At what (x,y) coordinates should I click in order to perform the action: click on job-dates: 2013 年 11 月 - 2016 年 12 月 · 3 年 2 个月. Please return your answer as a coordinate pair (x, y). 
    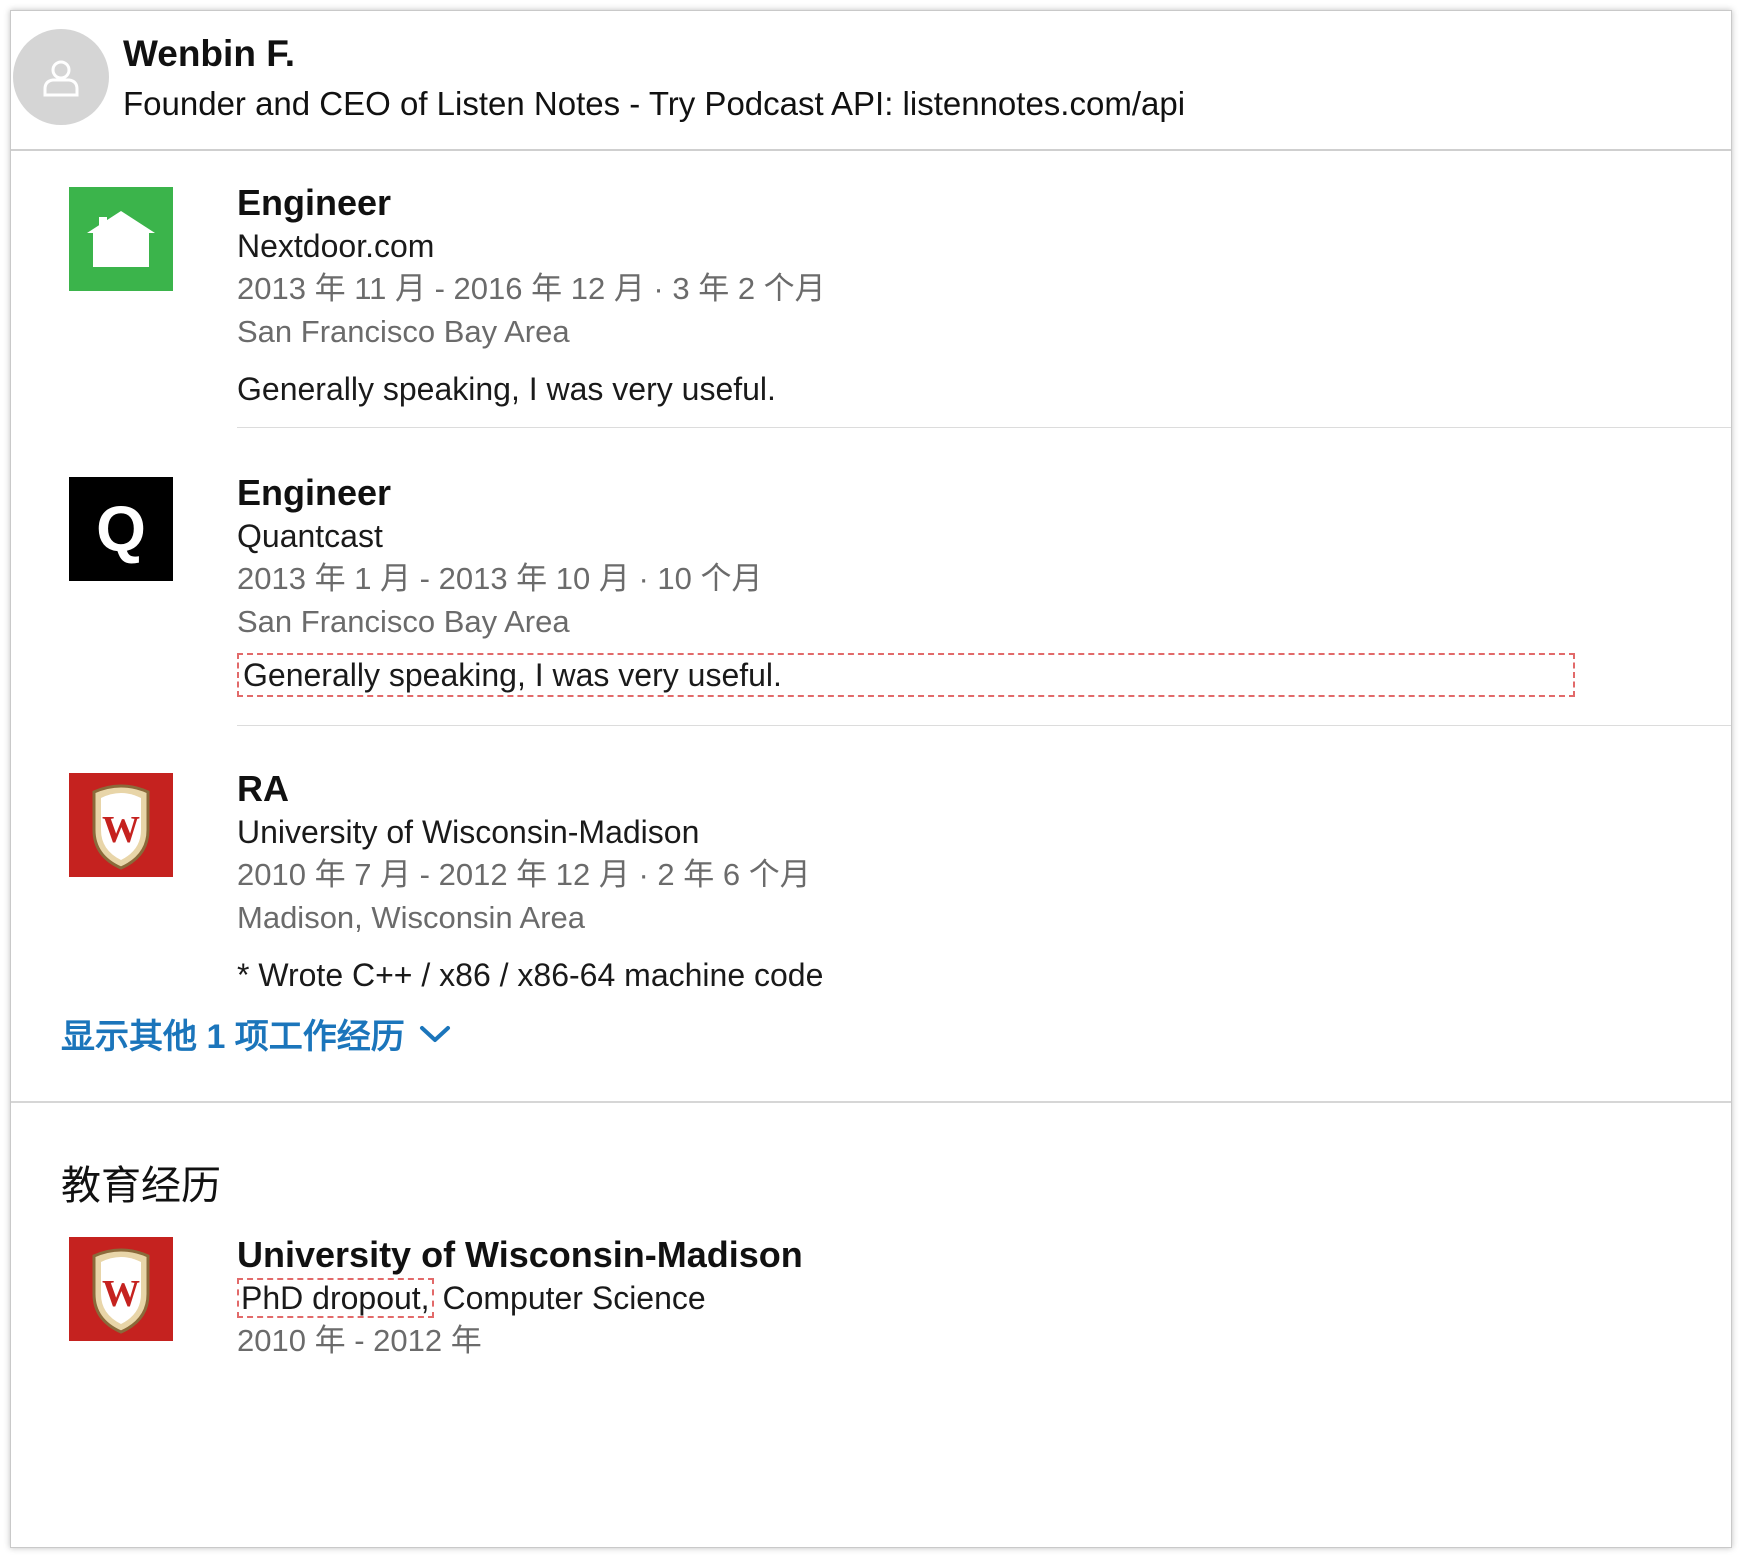
    Looking at the image, I should click on (531, 288).